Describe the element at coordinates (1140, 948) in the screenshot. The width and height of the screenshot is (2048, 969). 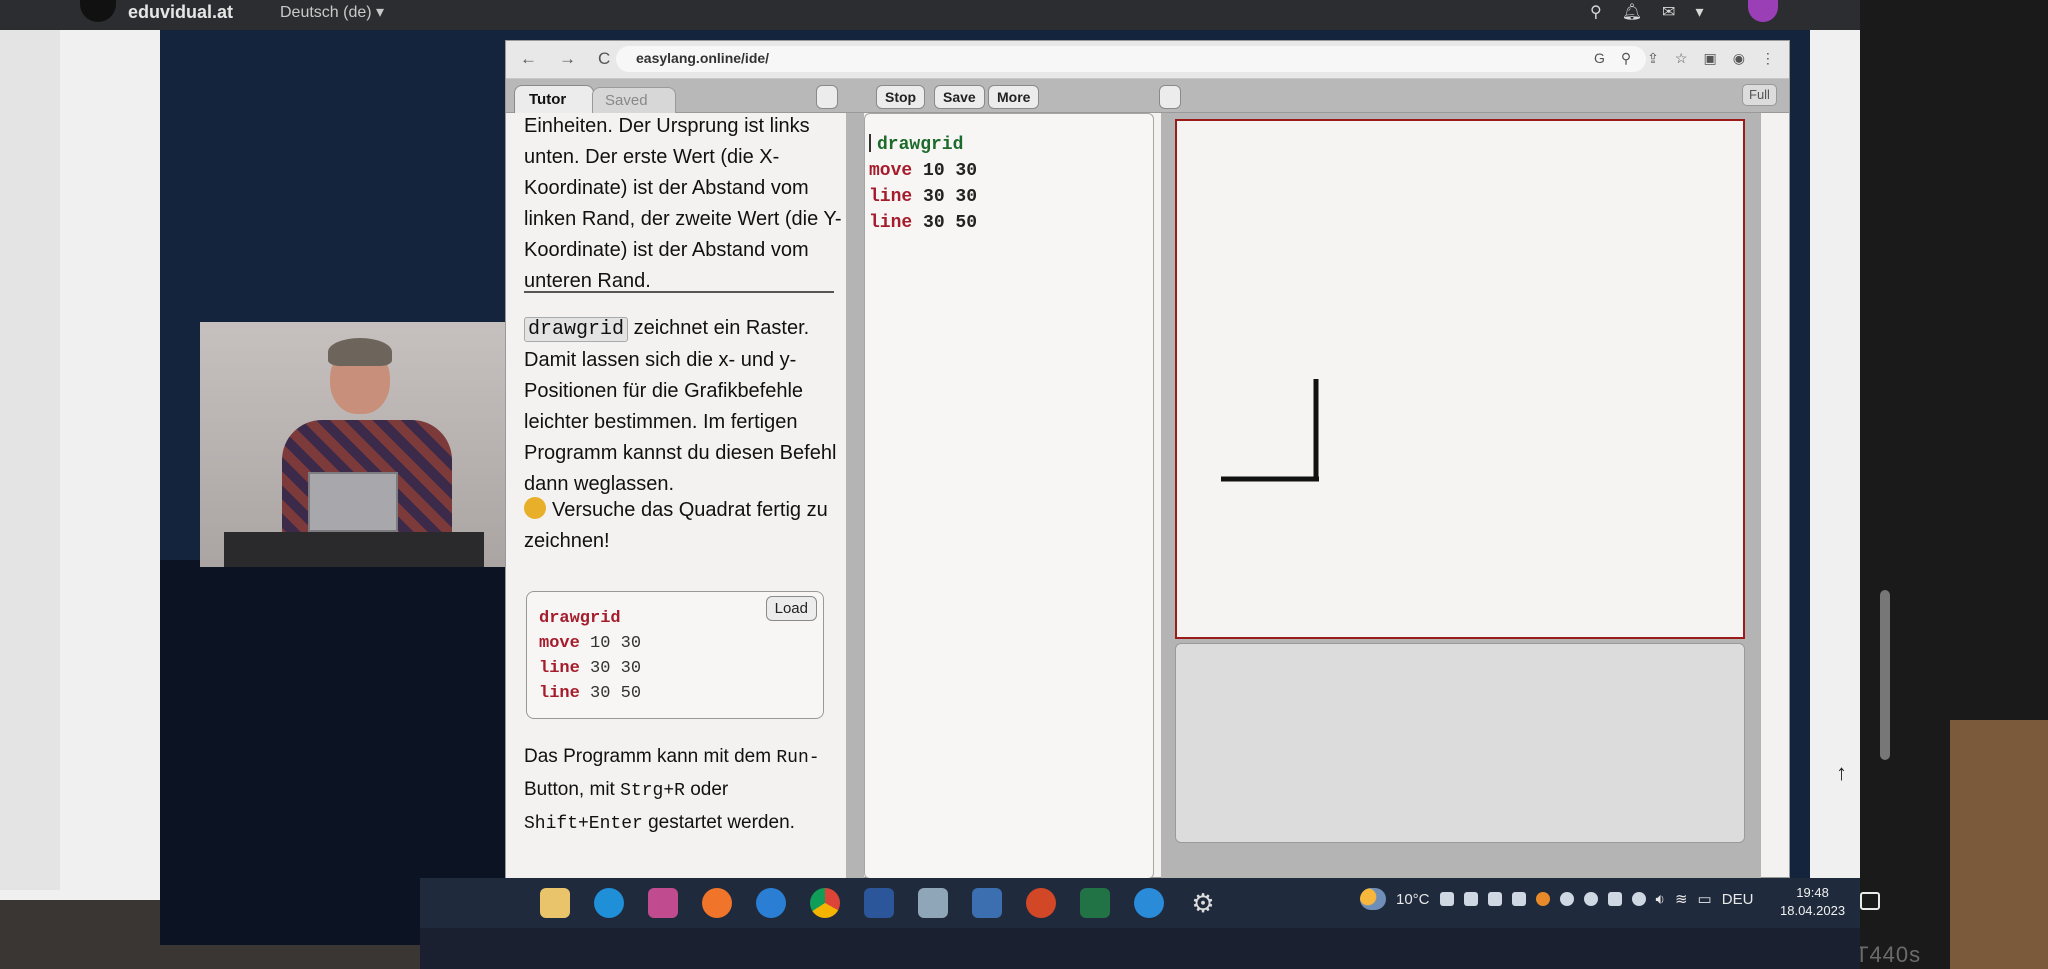
I see `laptop-bottom-taskbar` at that location.